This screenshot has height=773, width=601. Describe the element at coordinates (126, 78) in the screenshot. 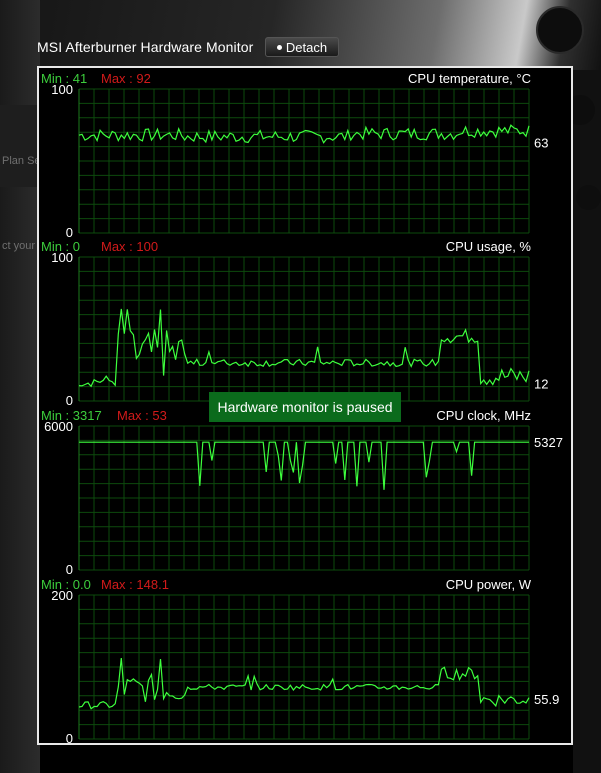

I see `max-label: Max : 92` at that location.